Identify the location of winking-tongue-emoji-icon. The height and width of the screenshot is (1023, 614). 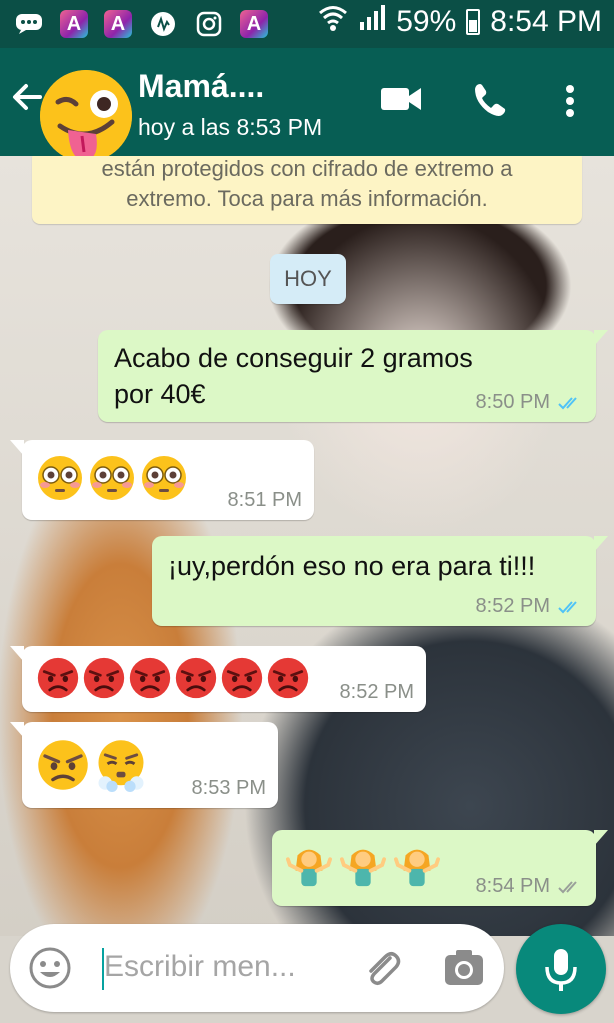
(86, 116).